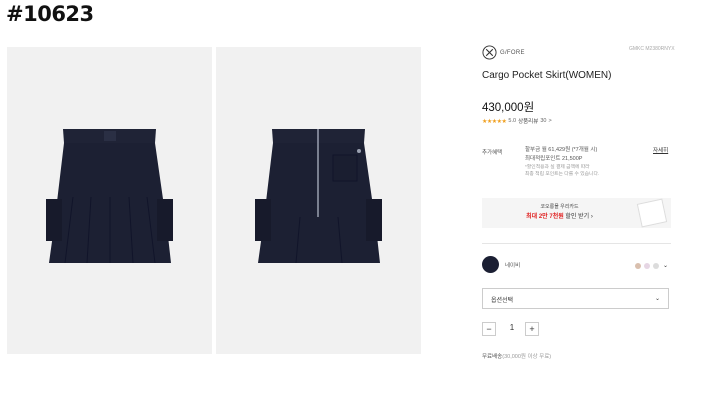 The width and height of the screenshot is (718, 418). I want to click on product-title: Cargo Pocket Skirt(WOMEN), so click(547, 75).